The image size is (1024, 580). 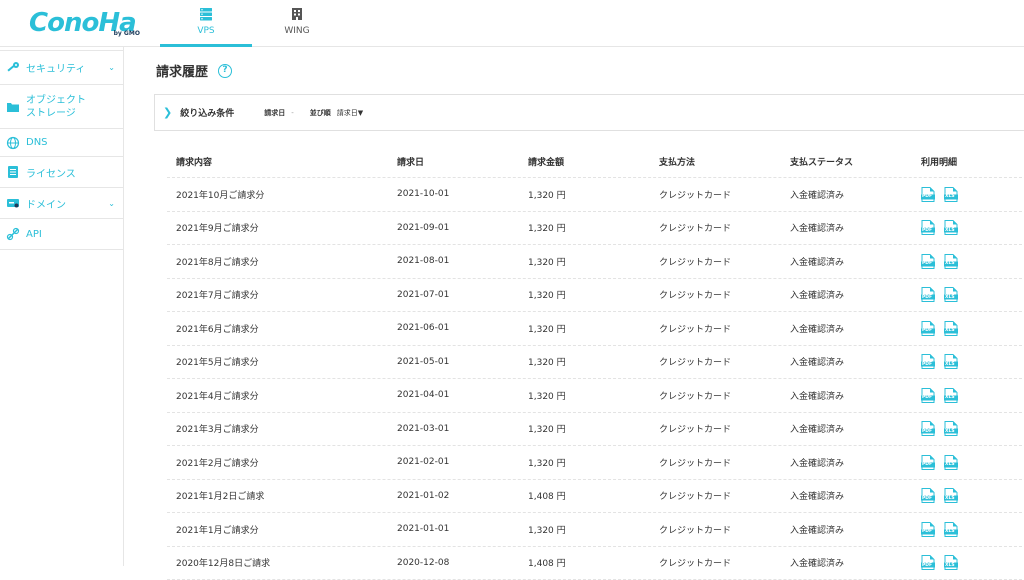 I want to click on sidebar-item-object-storage: オブジェクト ストレージ, so click(x=61, y=107).